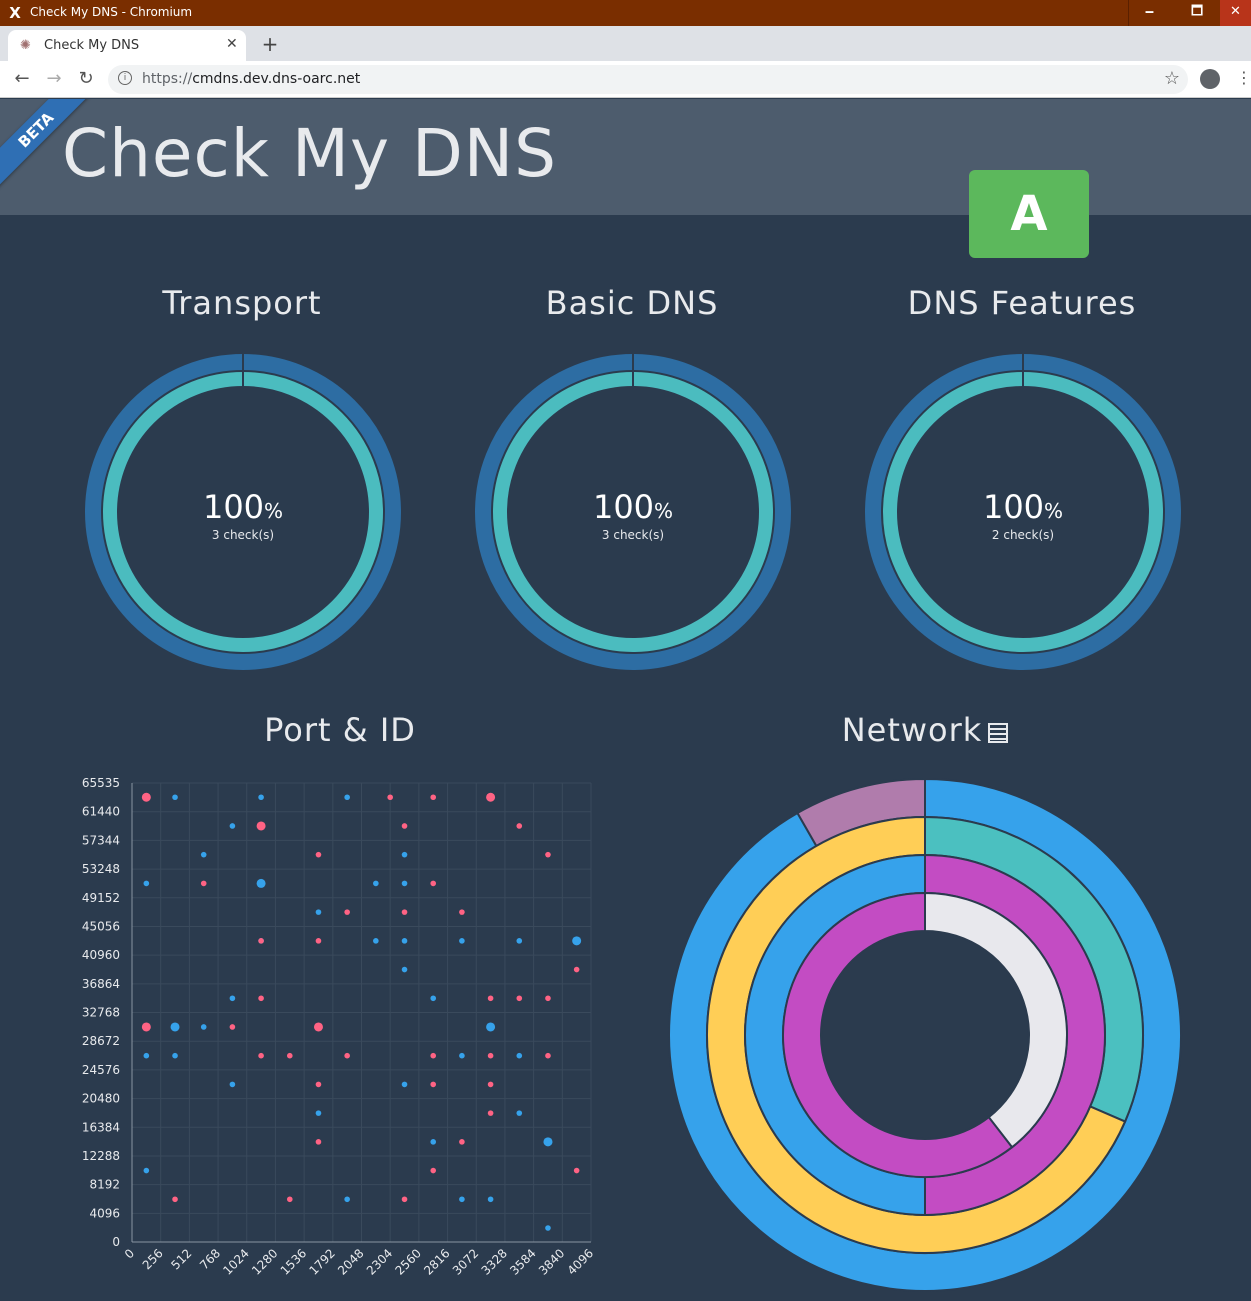 The image size is (1251, 1301). Describe the element at coordinates (1197, 13) in the screenshot. I see `maximize-button: 🗖` at that location.